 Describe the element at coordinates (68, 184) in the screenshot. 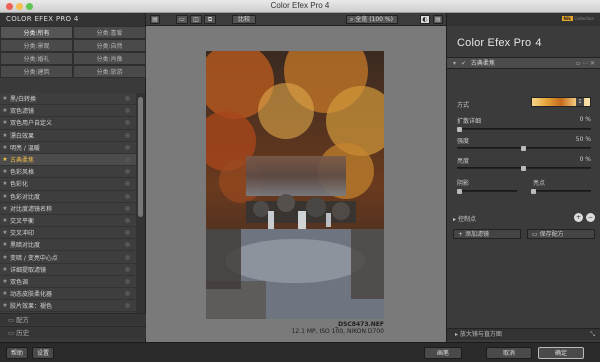

I see `filter-list-item: ★ 色彩化` at that location.